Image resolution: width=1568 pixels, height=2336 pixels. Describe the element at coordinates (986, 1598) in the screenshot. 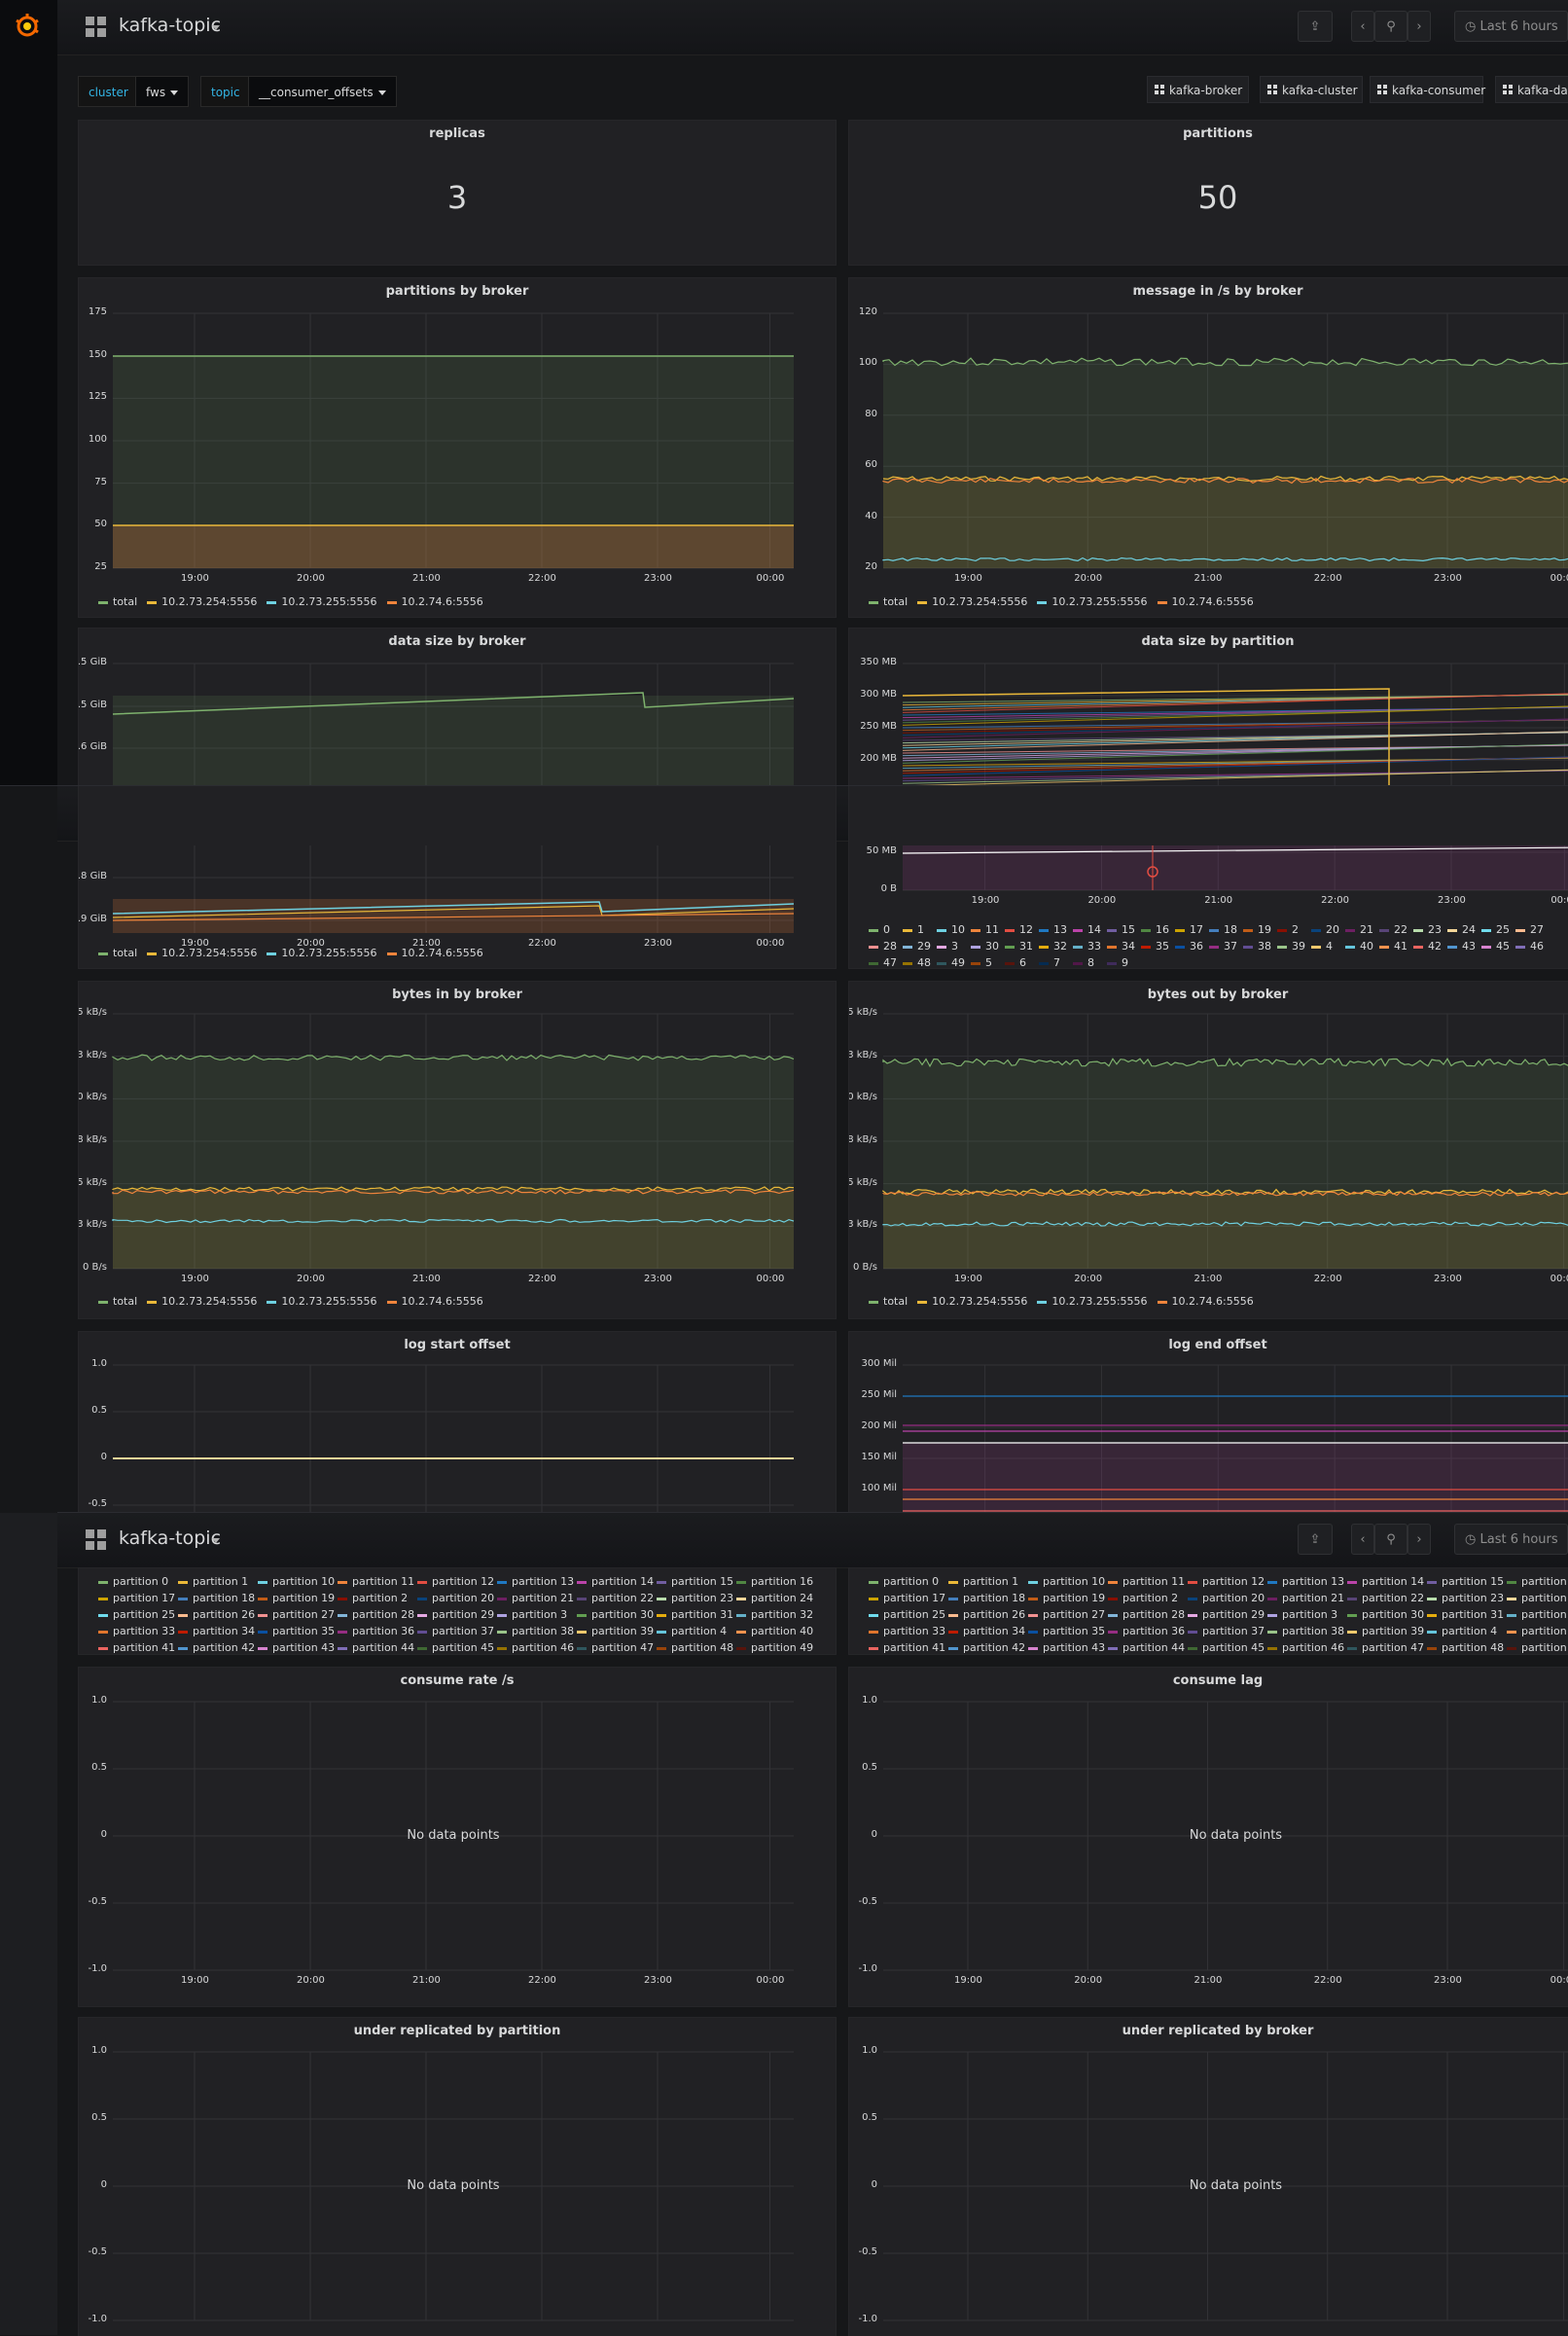

I see `legend-item: partition 18` at that location.